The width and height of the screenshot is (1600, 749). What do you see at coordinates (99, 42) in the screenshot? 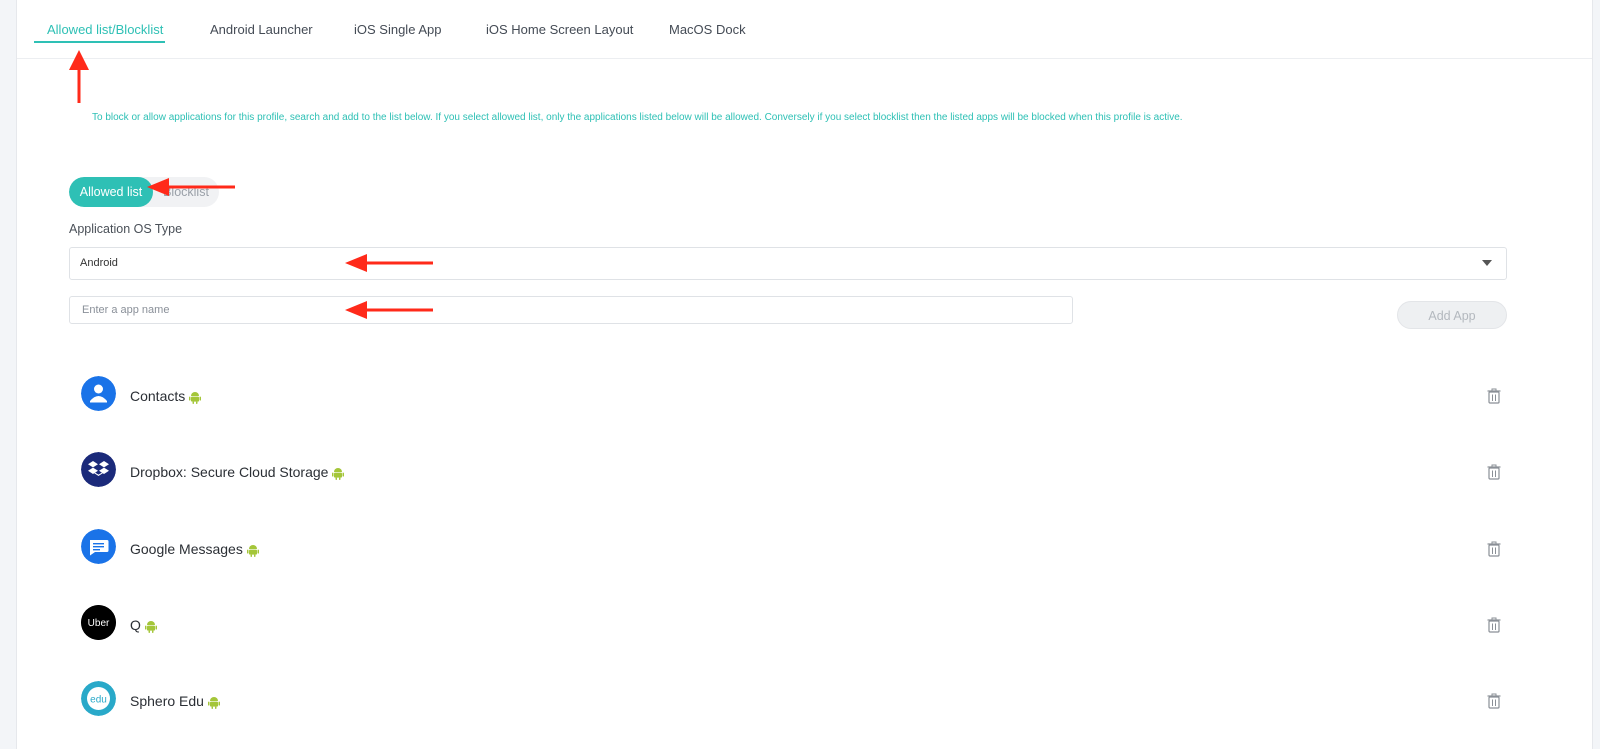
I see `active-tab-indicator` at bounding box center [99, 42].